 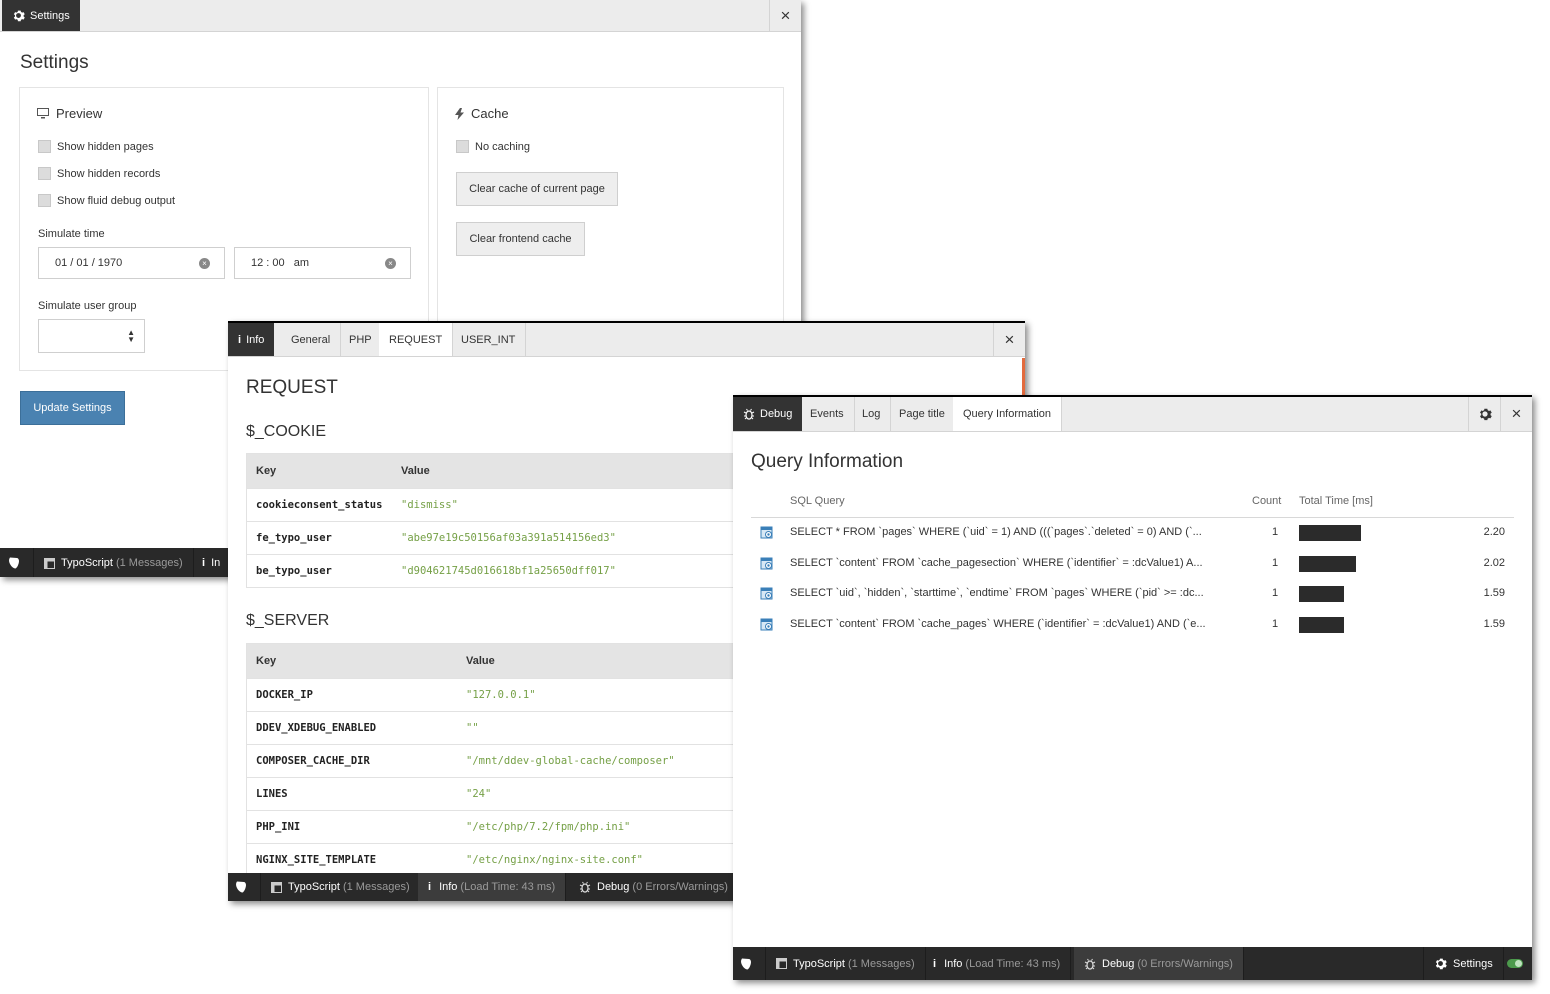 What do you see at coordinates (288, 620) in the screenshot?
I see `server-heading: $_SERVER` at bounding box center [288, 620].